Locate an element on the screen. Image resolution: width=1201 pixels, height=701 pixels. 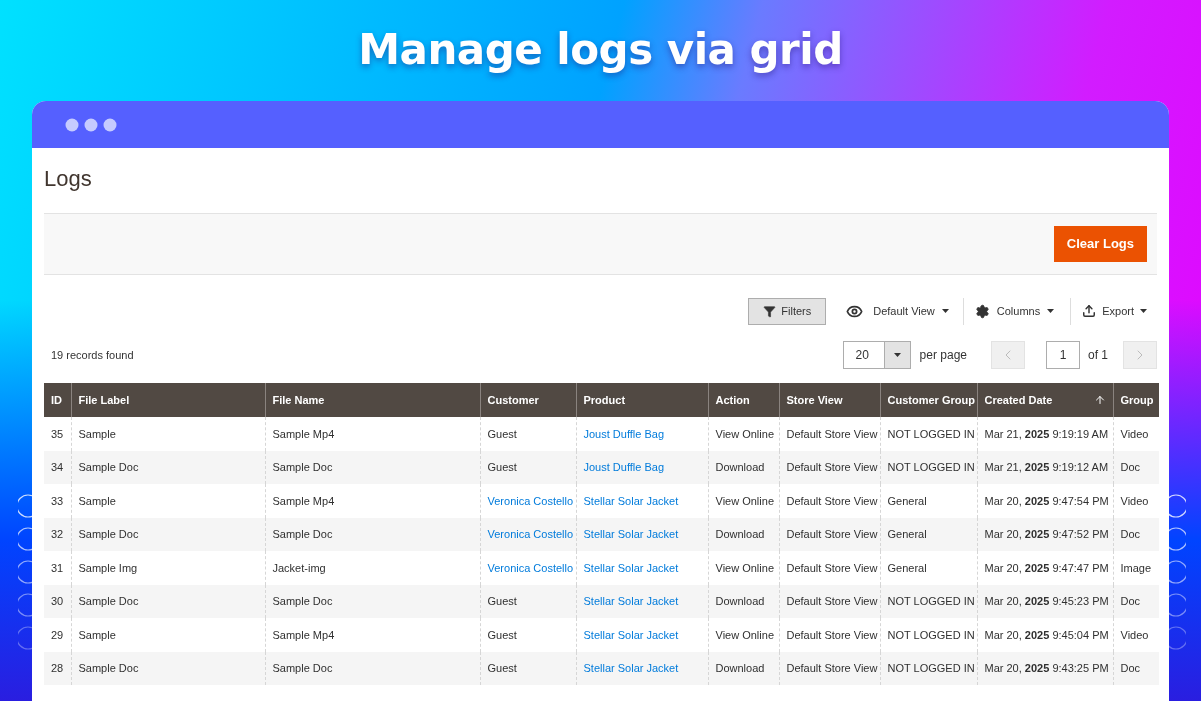
table-cell: Mar 21, 2025 9:19:19 AM is located at coordinates (1046, 433).